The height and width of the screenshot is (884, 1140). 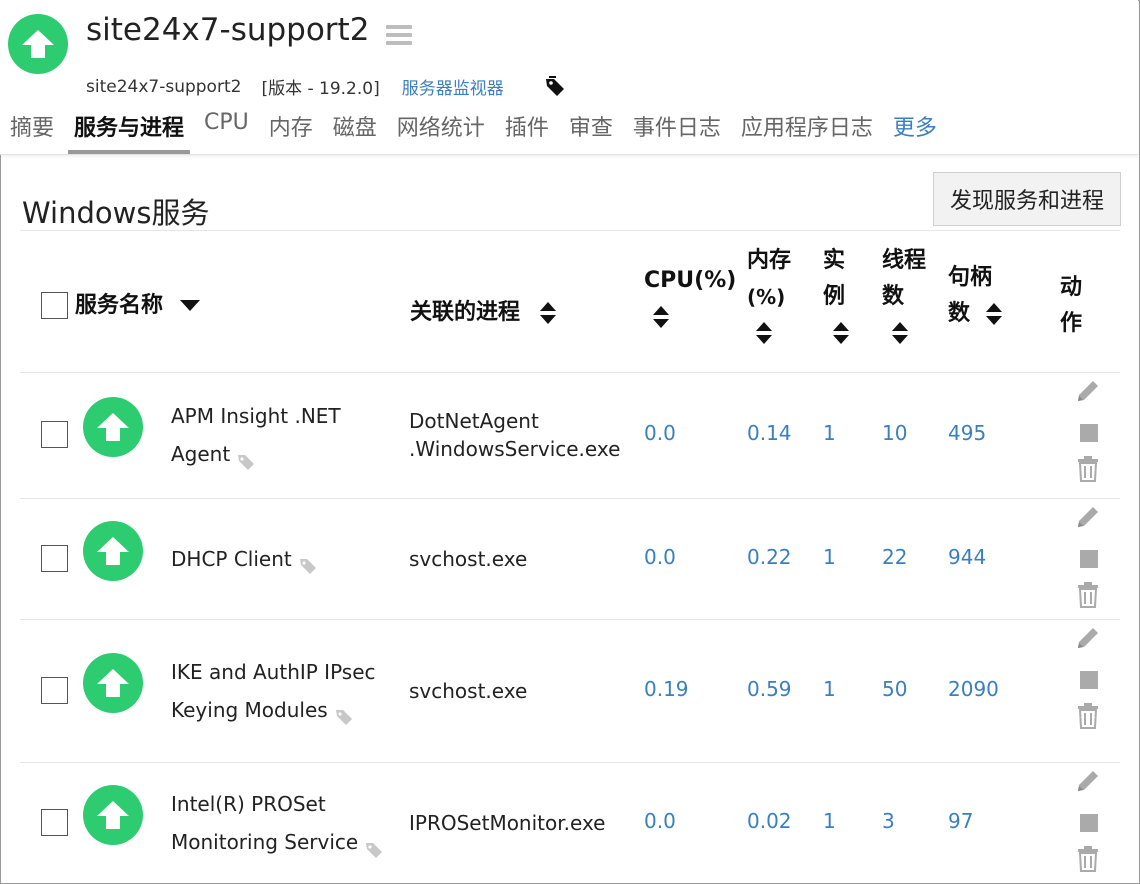 What do you see at coordinates (967, 433) in the screenshot?
I see `handles-value: 495` at bounding box center [967, 433].